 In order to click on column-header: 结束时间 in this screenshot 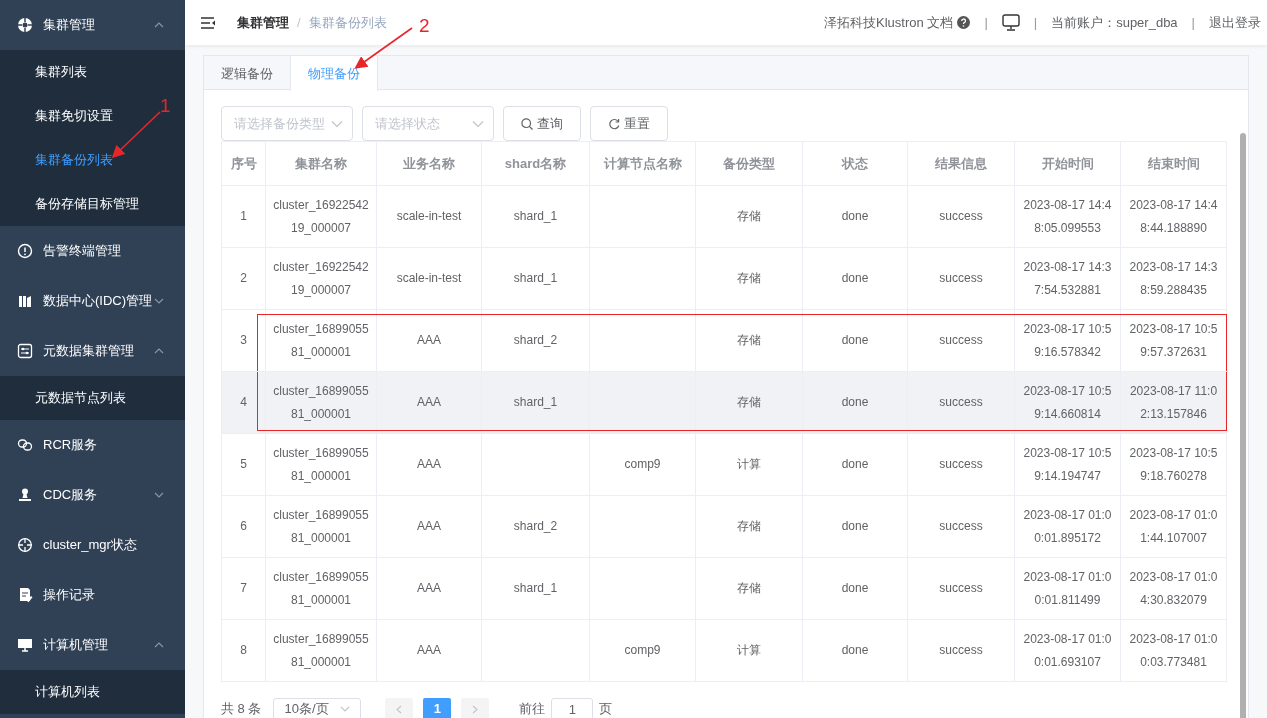, I will do `click(1173, 163)`.